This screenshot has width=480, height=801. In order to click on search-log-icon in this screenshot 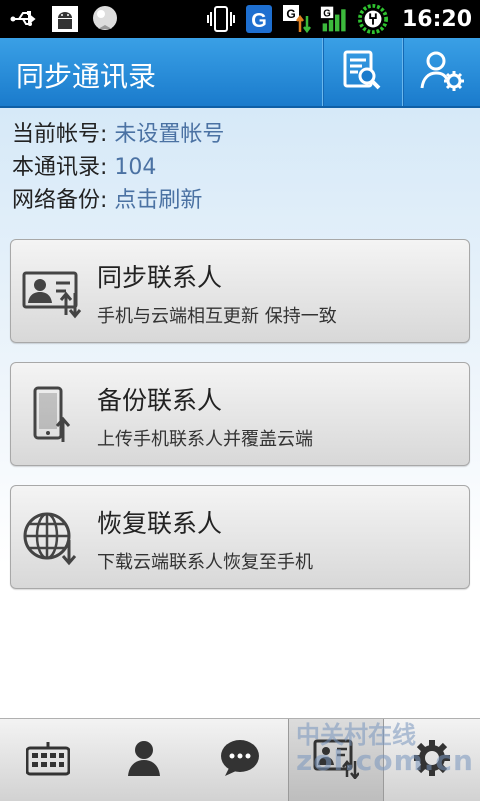, I will do `click(362, 72)`.